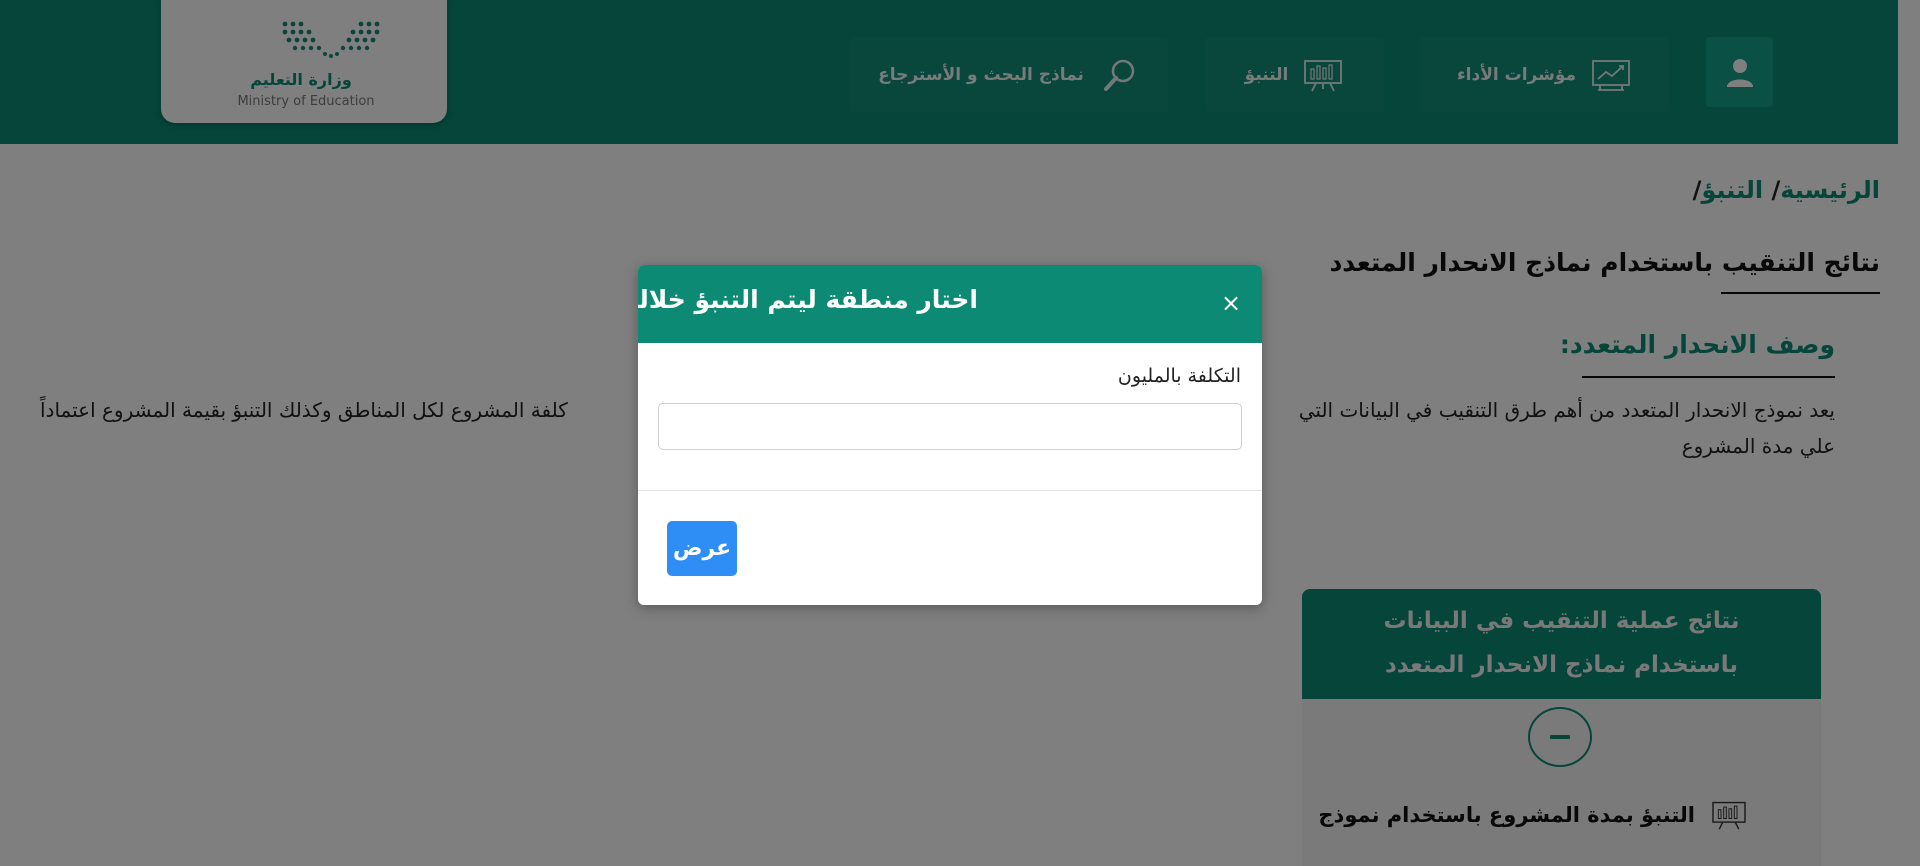  I want to click on modal-divider, so click(950, 490).